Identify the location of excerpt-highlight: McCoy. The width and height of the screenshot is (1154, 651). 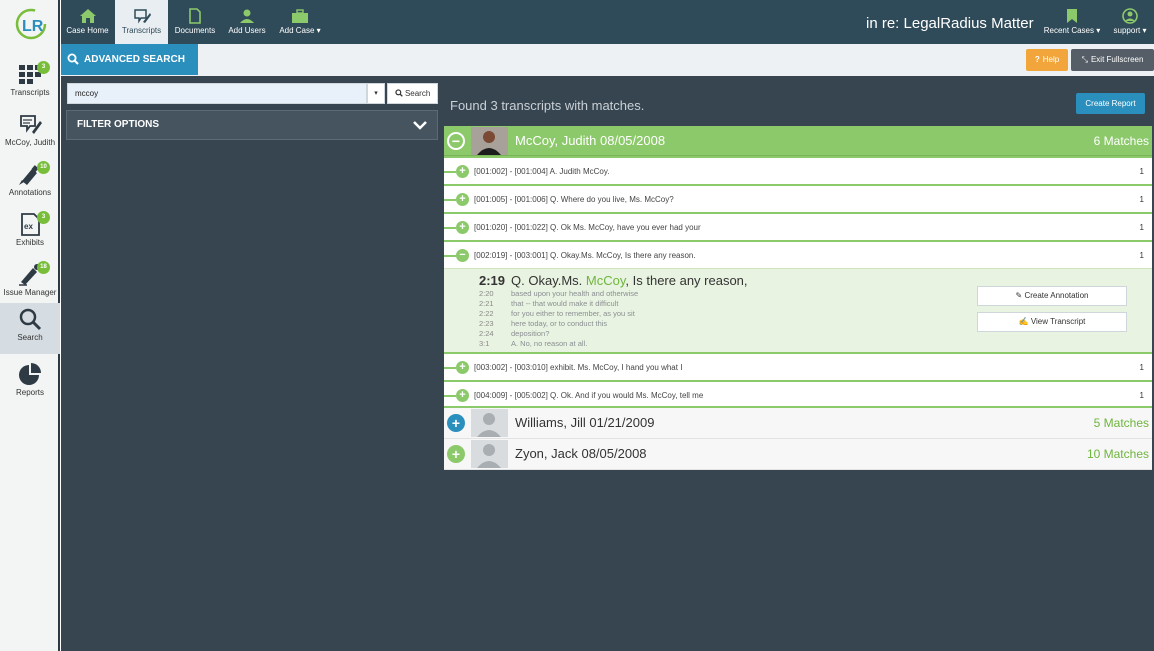
(605, 280).